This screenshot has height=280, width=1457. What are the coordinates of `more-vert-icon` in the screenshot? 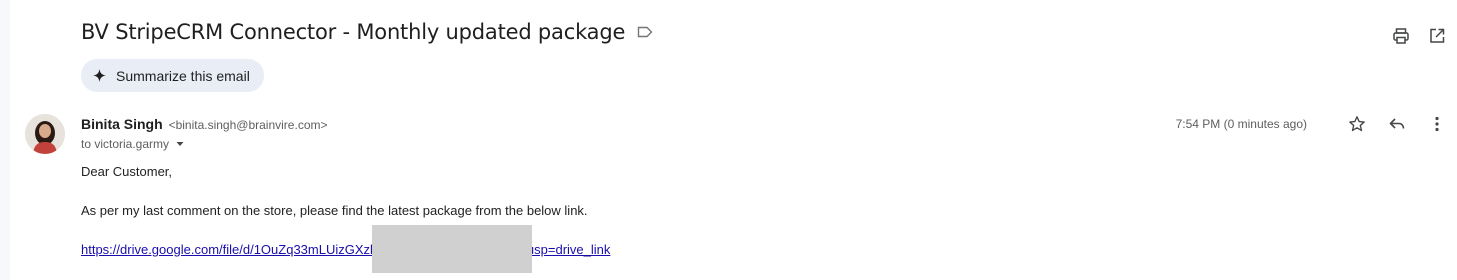 It's located at (1437, 124).